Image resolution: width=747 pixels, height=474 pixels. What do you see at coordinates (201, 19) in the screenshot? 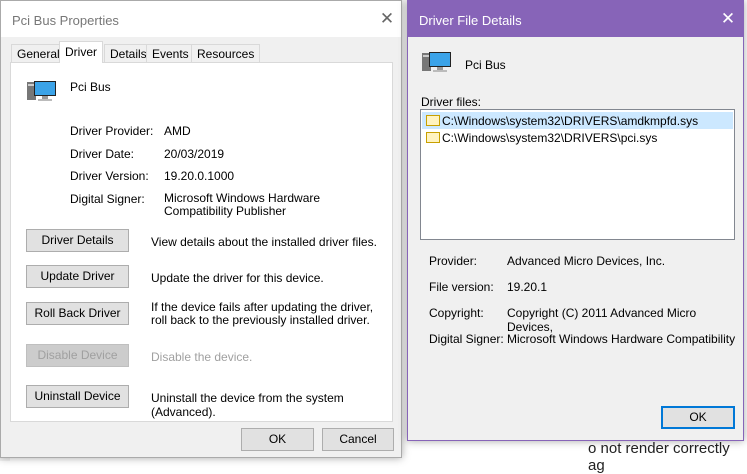
I see `dialog-title: Pci Bus Properties` at bounding box center [201, 19].